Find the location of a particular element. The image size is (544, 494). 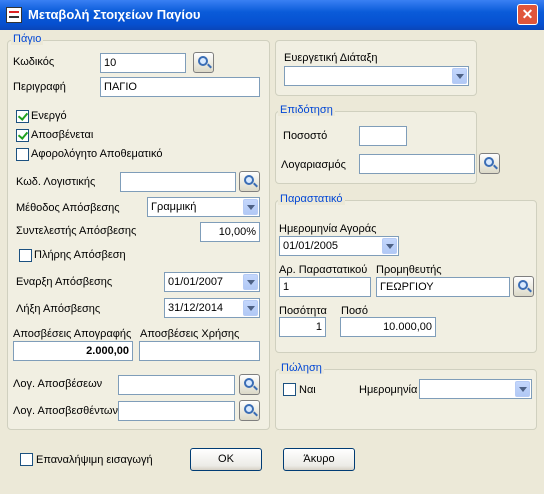

depreciated-account-label: Λογ. Αποσβεσθέντων is located at coordinates (65, 411).